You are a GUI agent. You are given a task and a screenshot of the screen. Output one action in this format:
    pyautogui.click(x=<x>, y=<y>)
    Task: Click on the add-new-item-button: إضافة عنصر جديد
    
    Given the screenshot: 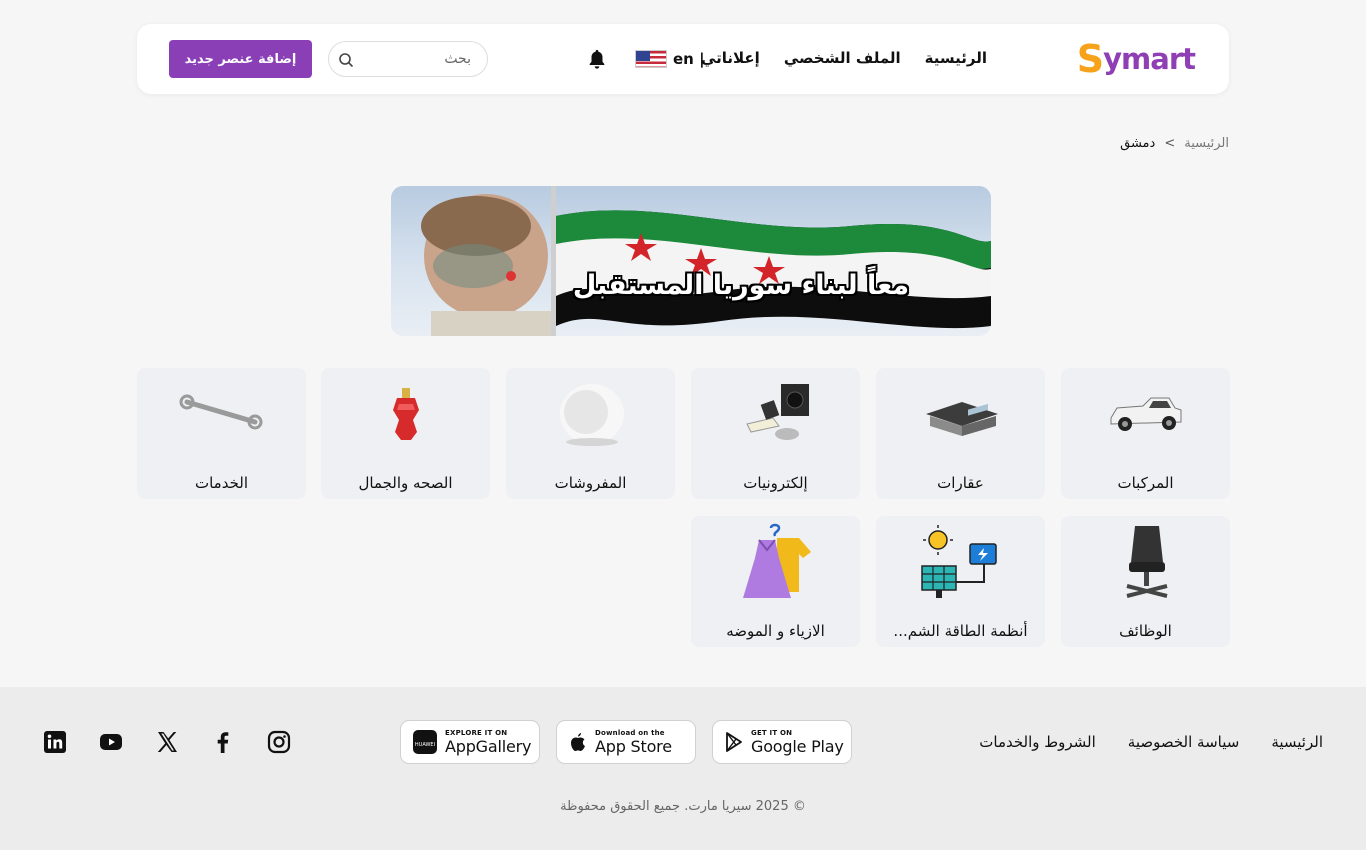 What is the action you would take?
    pyautogui.click(x=240, y=59)
    